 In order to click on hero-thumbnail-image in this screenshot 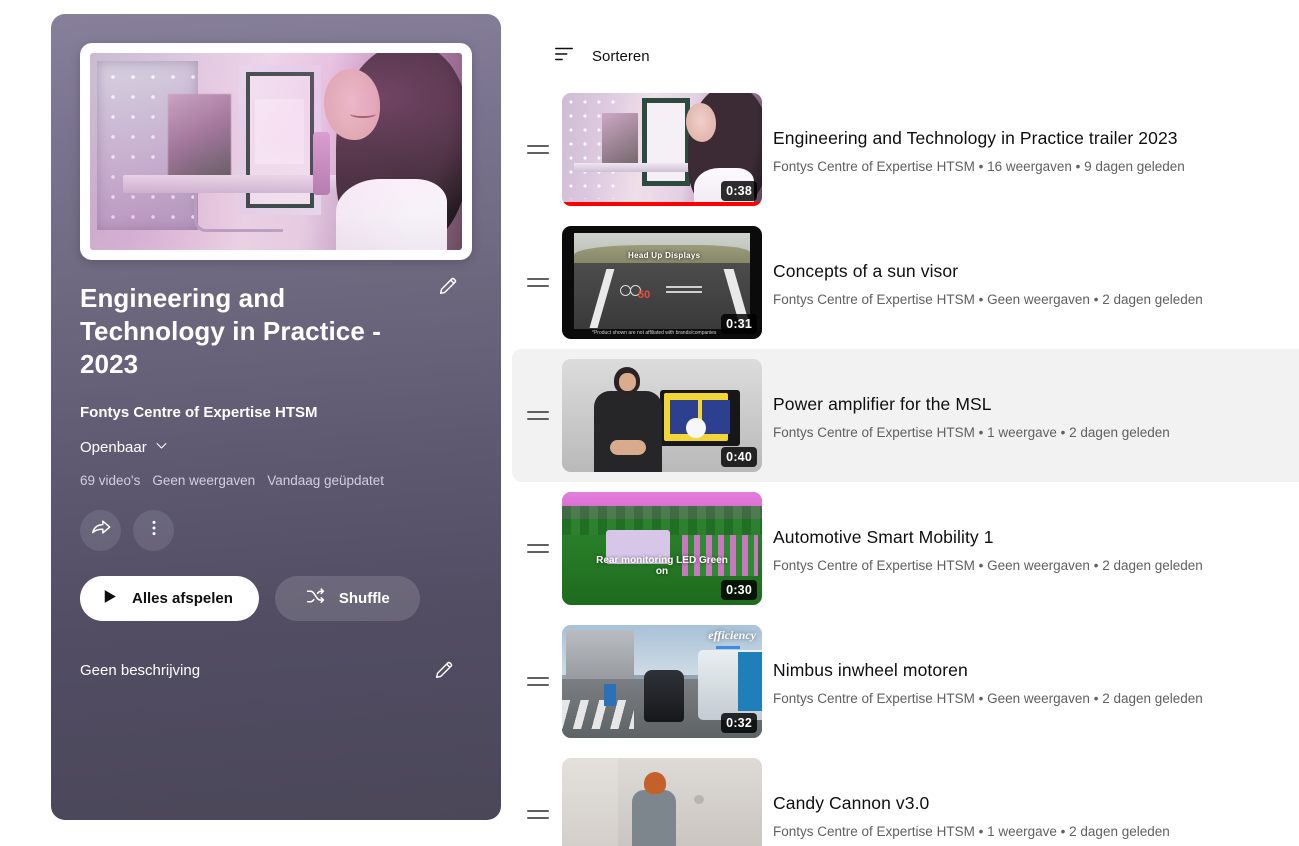, I will do `click(276, 151)`.